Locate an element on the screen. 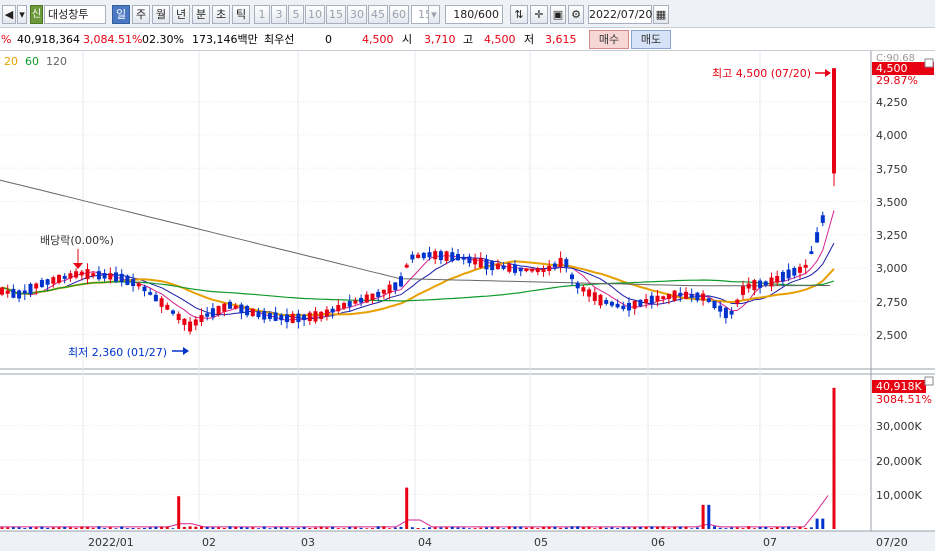 Image resolution: width=935 pixels, height=551 pixels. price-panel-maximize-icon is located at coordinates (929, 63).